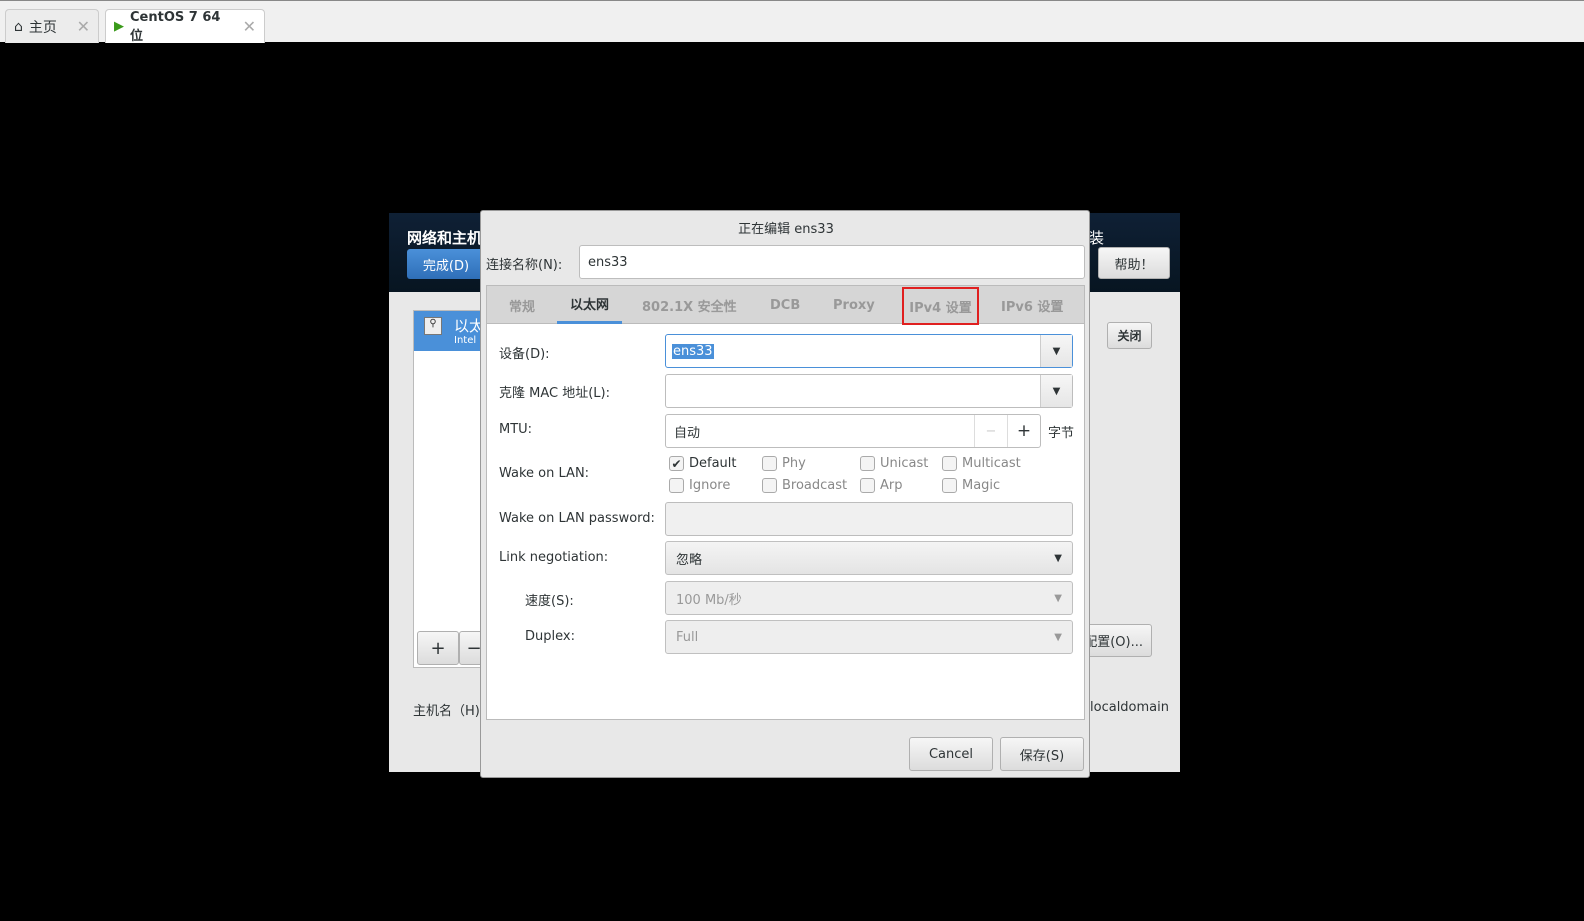 The width and height of the screenshot is (1584, 921). Describe the element at coordinates (445, 238) in the screenshot. I see `page-title: 网络和主机` at that location.